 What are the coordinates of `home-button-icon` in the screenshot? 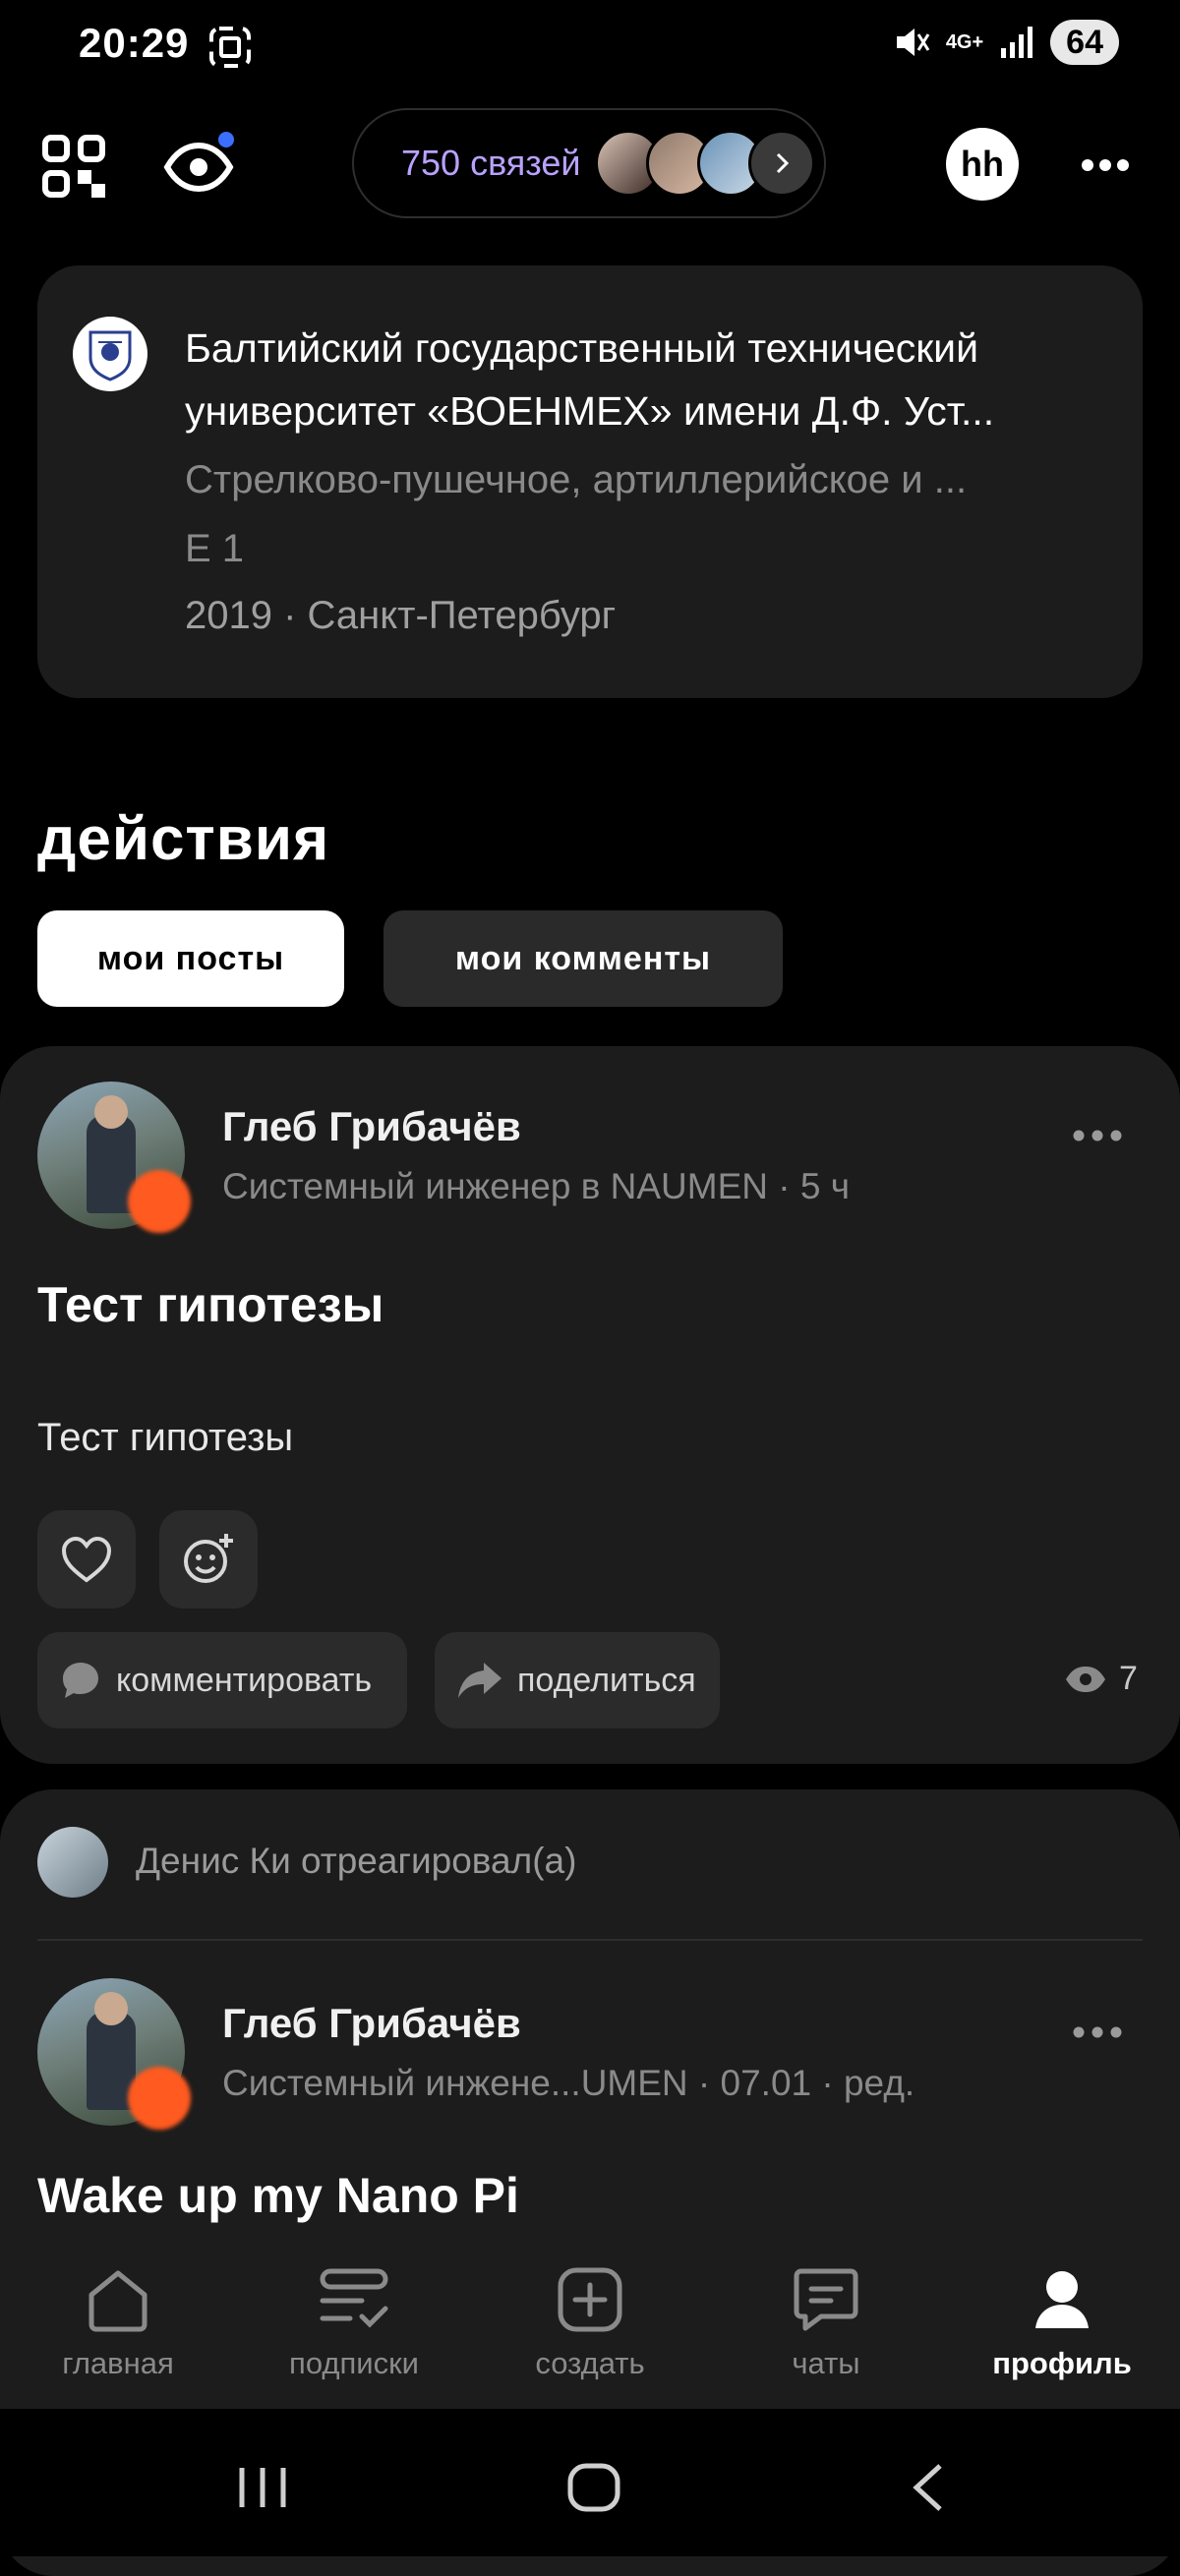 It's located at (593, 2490).